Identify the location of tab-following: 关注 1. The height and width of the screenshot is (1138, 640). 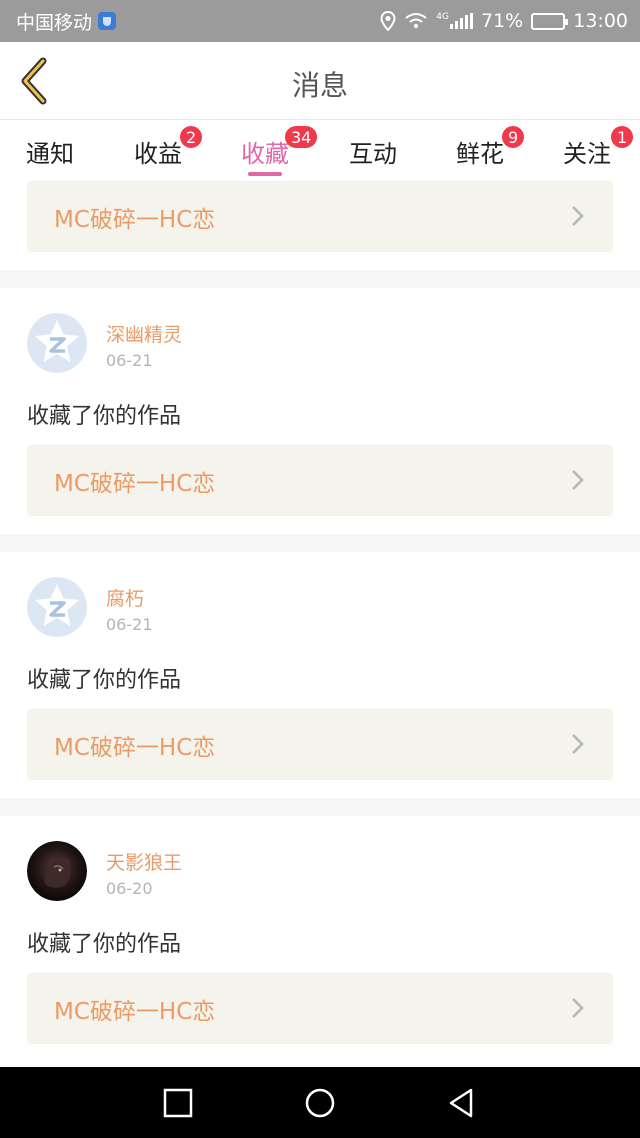
(598, 147).